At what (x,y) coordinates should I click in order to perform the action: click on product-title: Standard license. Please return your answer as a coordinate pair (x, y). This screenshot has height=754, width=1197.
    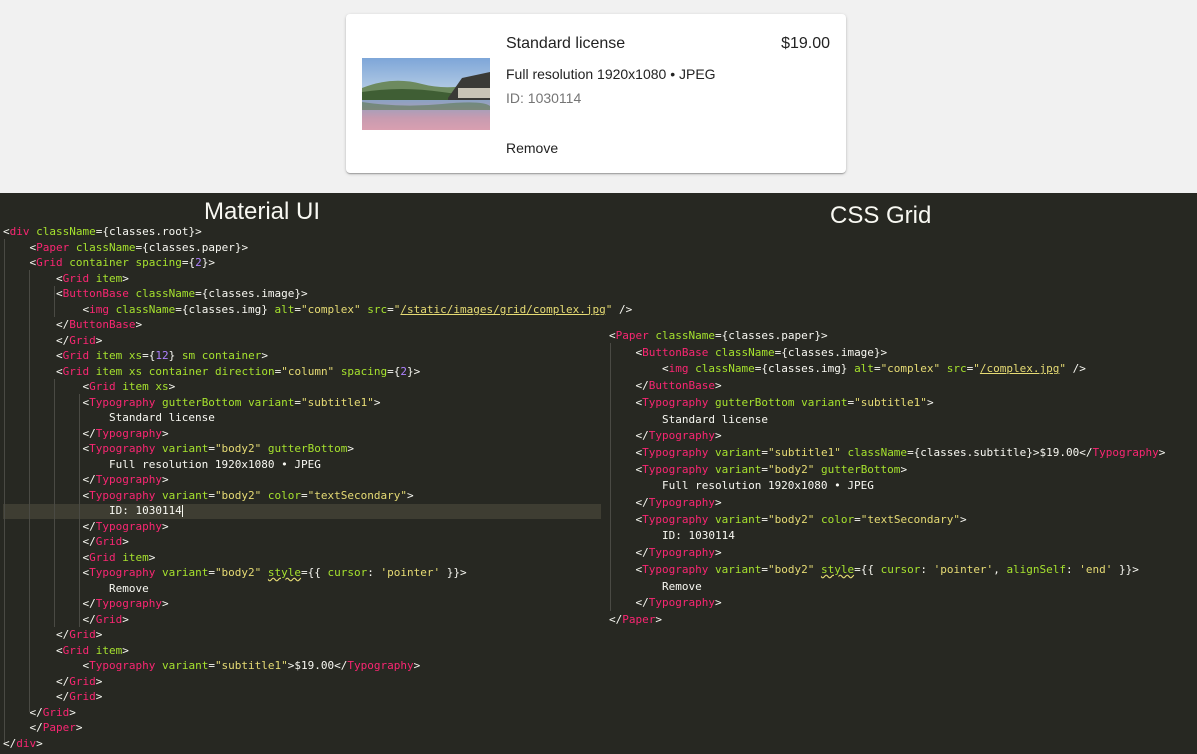
    Looking at the image, I should click on (566, 43).